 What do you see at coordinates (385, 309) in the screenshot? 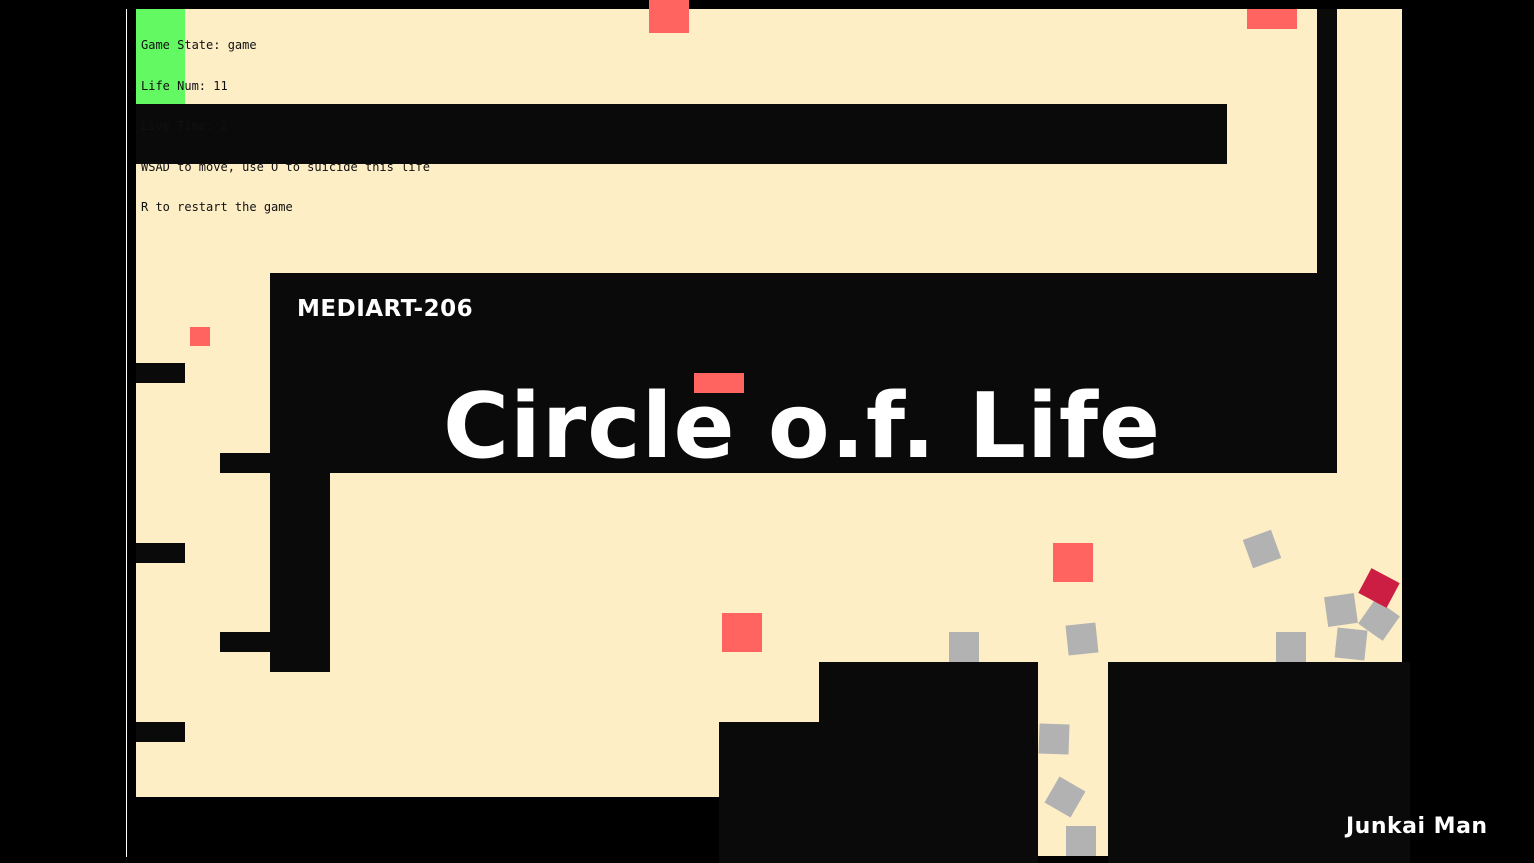
I see `course-label: MEDIART-206` at bounding box center [385, 309].